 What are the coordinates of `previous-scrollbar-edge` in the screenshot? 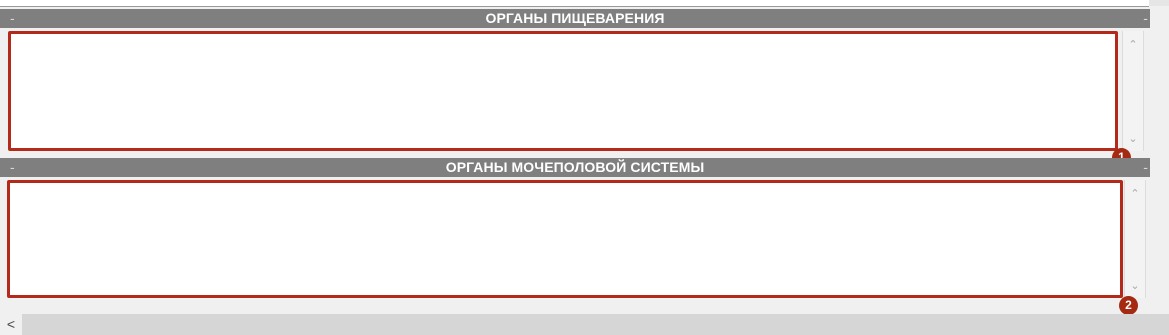 It's located at (1159, 3).